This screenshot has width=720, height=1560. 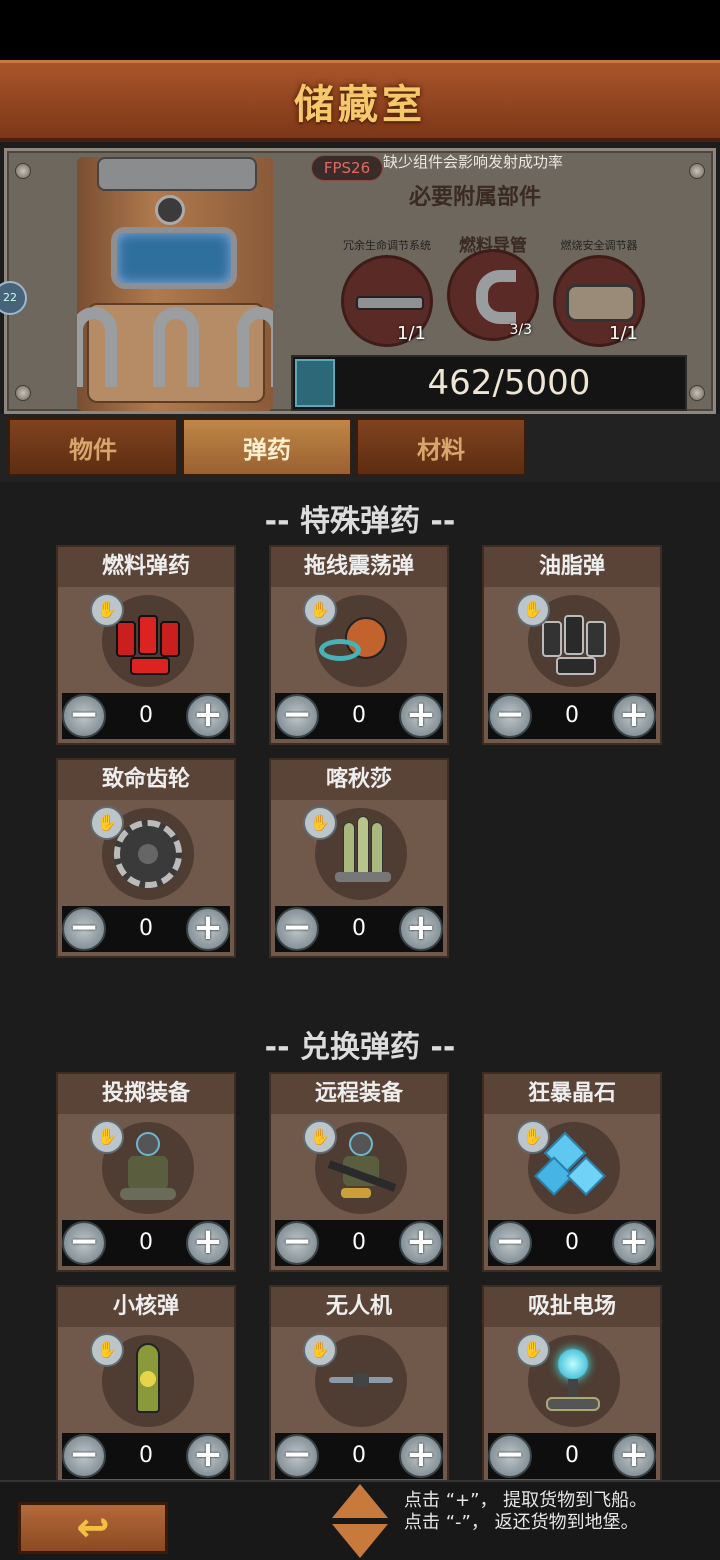 What do you see at coordinates (146, 645) in the screenshot?
I see `ammo-card: 燃料弹药 ✋ − 0 +` at bounding box center [146, 645].